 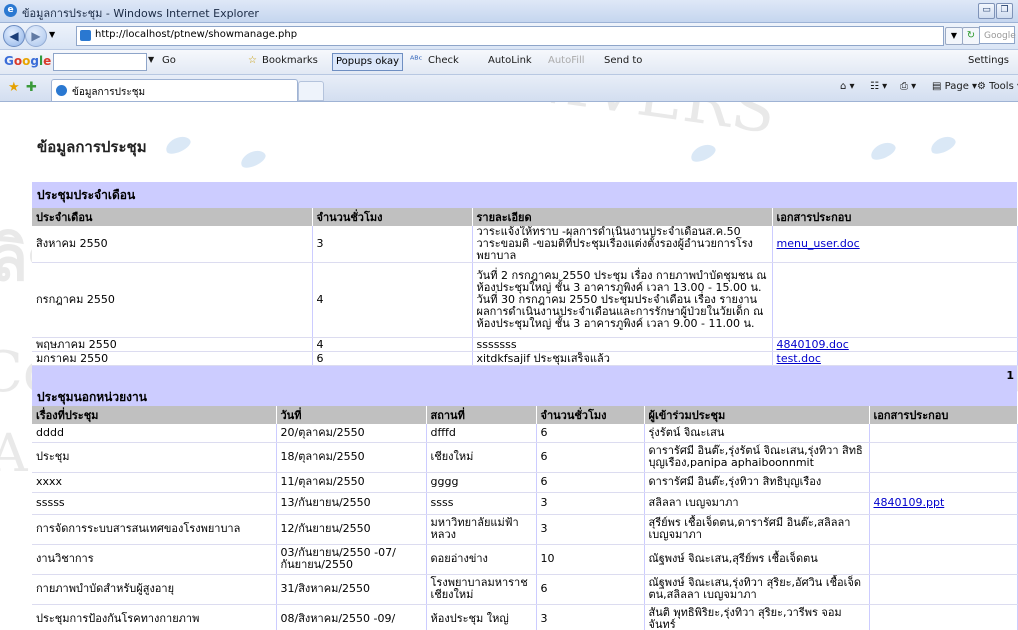 What do you see at coordinates (367, 62) in the screenshot?
I see `popups-okay-button: Popups okay` at bounding box center [367, 62].